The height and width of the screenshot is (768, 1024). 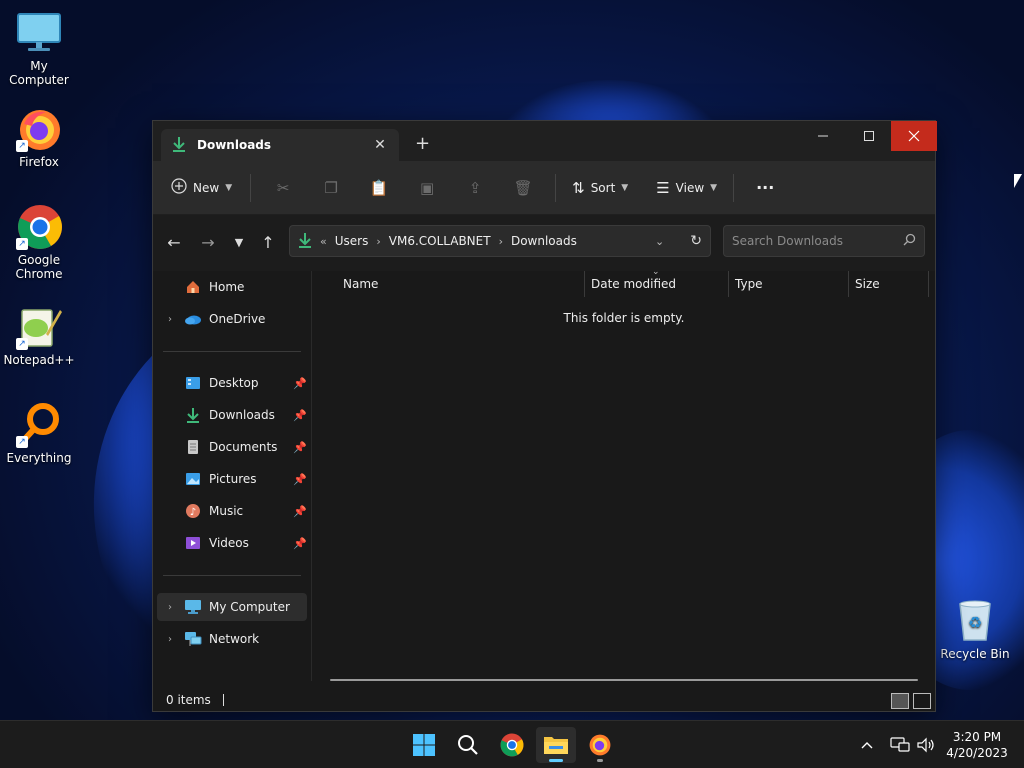 I want to click on sidebar-item-desktop: Desktop 📌, so click(x=232, y=383).